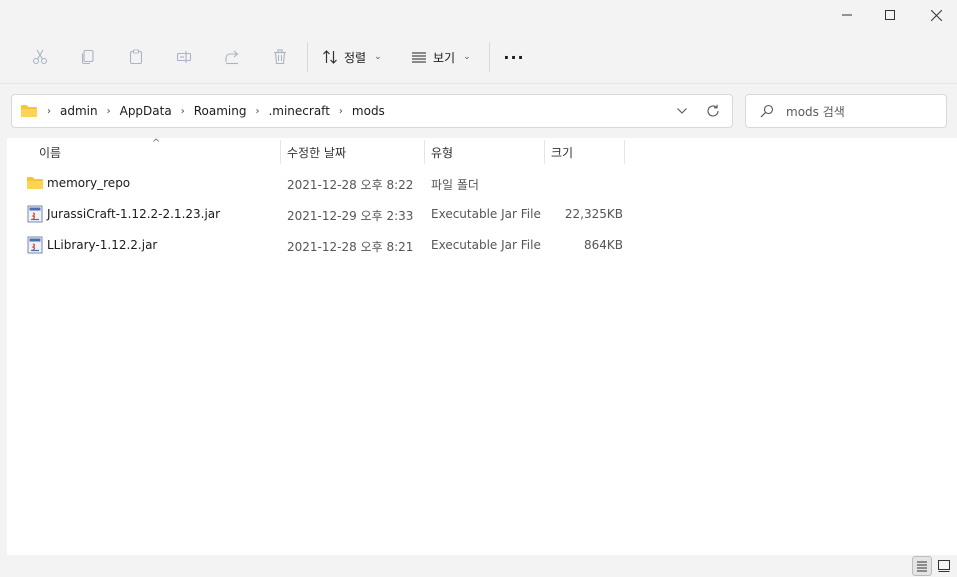 This screenshot has width=957, height=577. I want to click on cut-icon, so click(40, 57).